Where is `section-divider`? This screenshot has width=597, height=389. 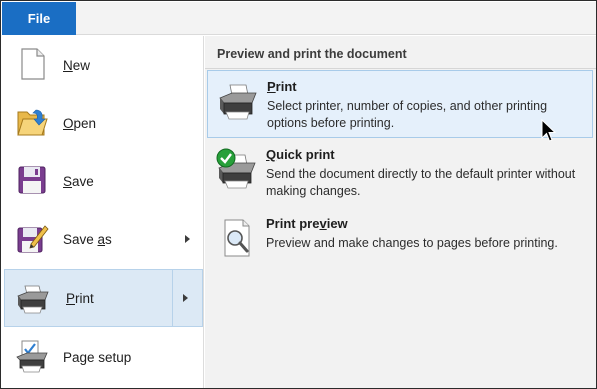
section-divider is located at coordinates (400, 68).